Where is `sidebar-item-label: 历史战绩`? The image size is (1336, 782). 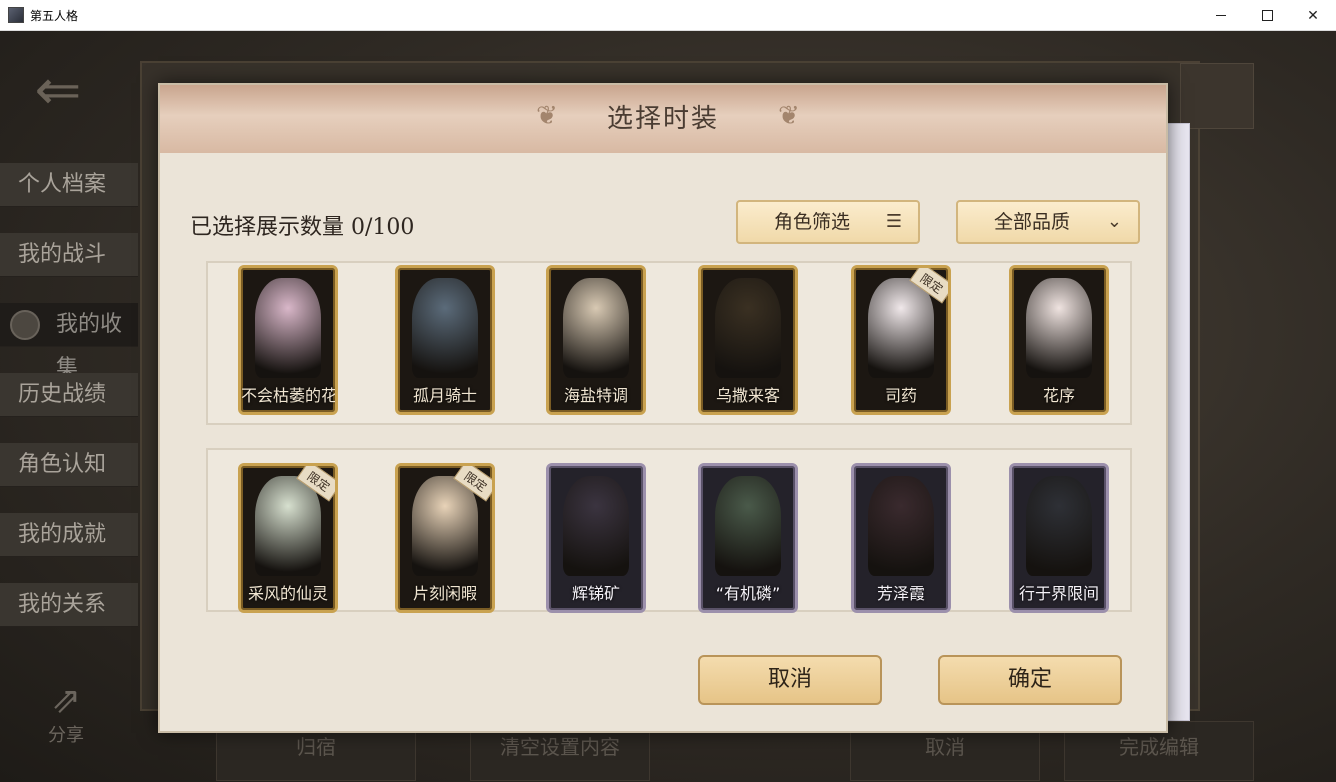
sidebar-item-label: 历史战绩 is located at coordinates (62, 394).